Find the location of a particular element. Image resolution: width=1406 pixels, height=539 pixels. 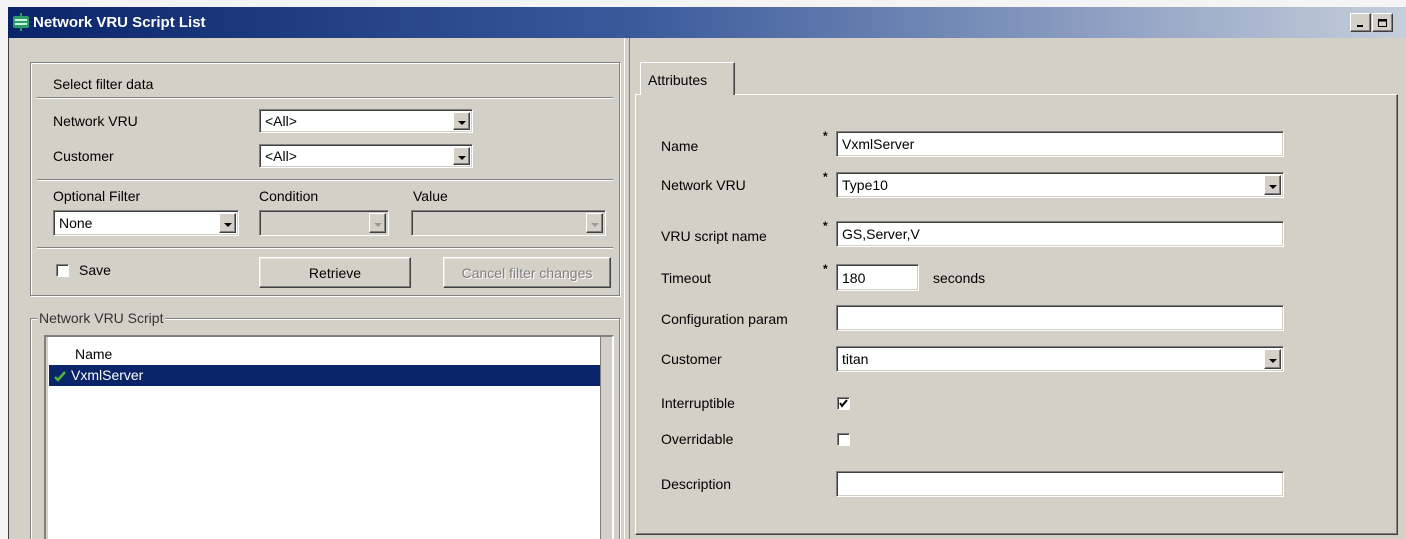

vru-script-name-value: GS,Server,V is located at coordinates (881, 234).